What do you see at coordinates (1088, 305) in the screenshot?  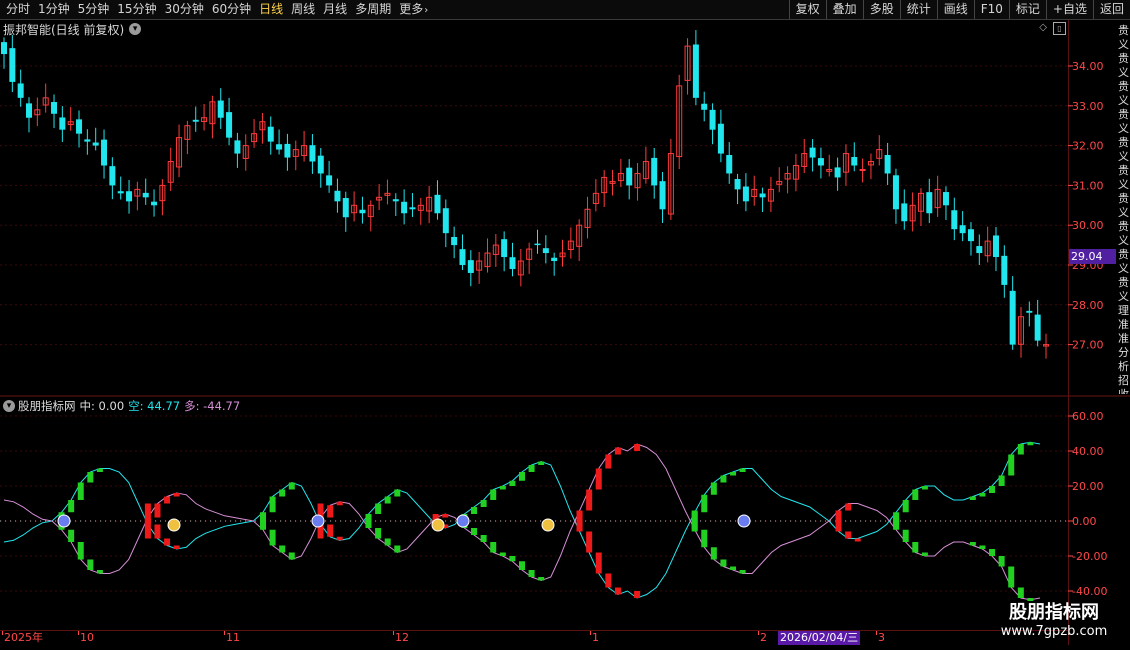 I see `price-label: 28.00` at bounding box center [1088, 305].